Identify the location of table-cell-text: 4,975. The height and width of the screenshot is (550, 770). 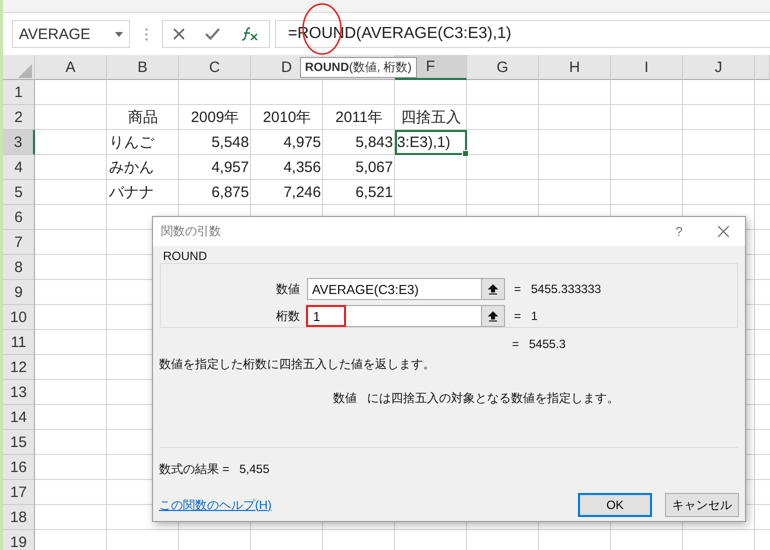
(302, 143).